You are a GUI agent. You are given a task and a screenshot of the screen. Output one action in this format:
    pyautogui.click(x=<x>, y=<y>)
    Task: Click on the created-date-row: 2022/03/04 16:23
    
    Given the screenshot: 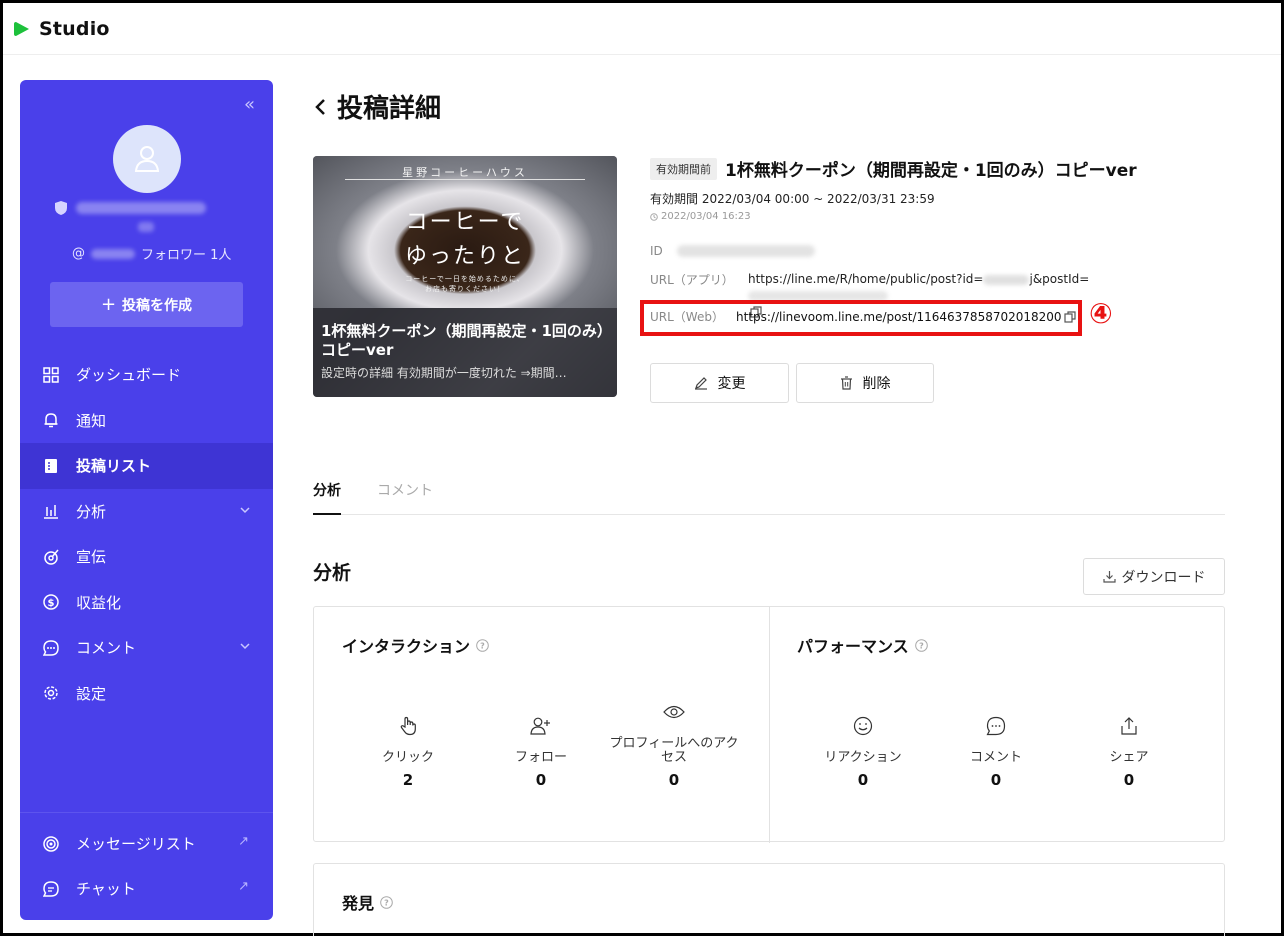 What is the action you would take?
    pyautogui.click(x=937, y=216)
    